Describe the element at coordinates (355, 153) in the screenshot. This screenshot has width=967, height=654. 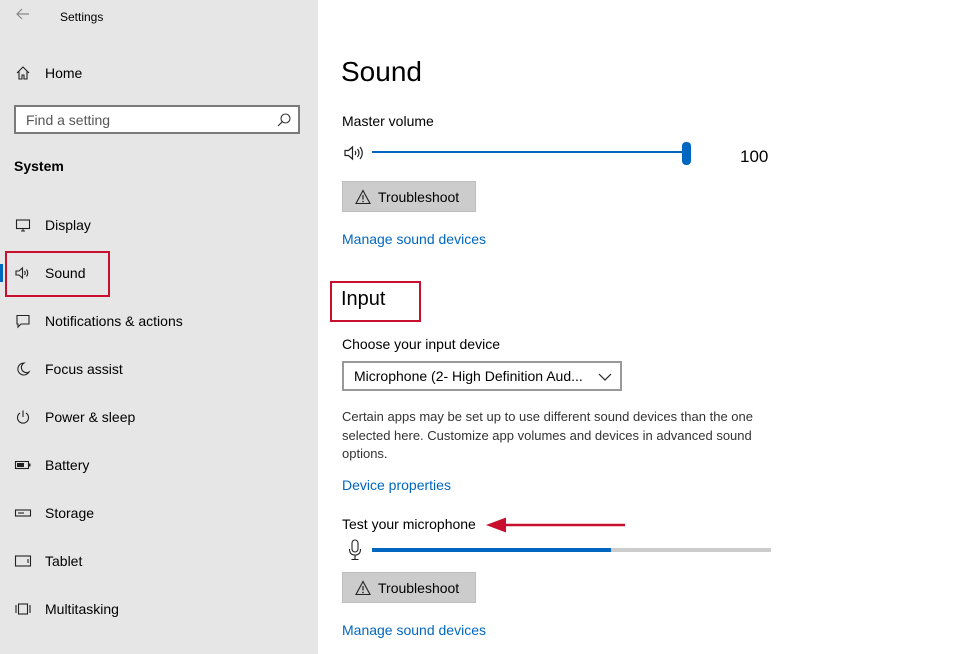
I see `speaker-icon` at that location.